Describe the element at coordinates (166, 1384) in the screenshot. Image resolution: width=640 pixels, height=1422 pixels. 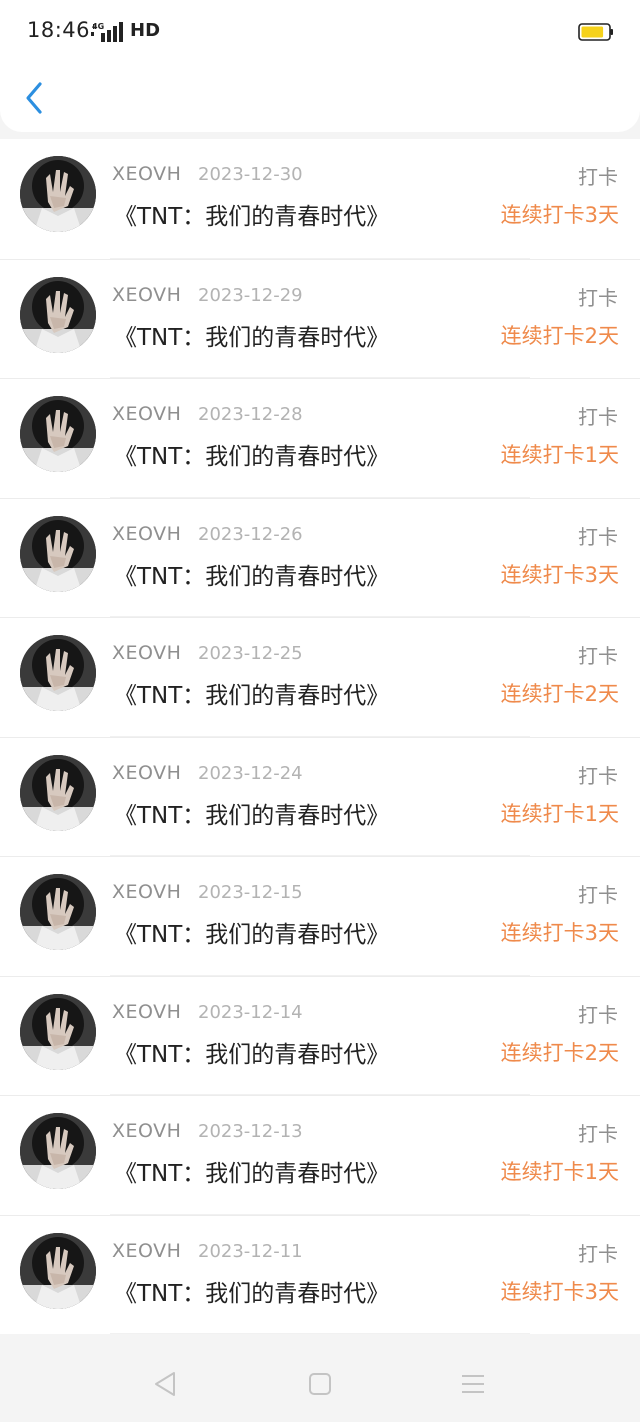
I see `triangle-back-icon` at that location.